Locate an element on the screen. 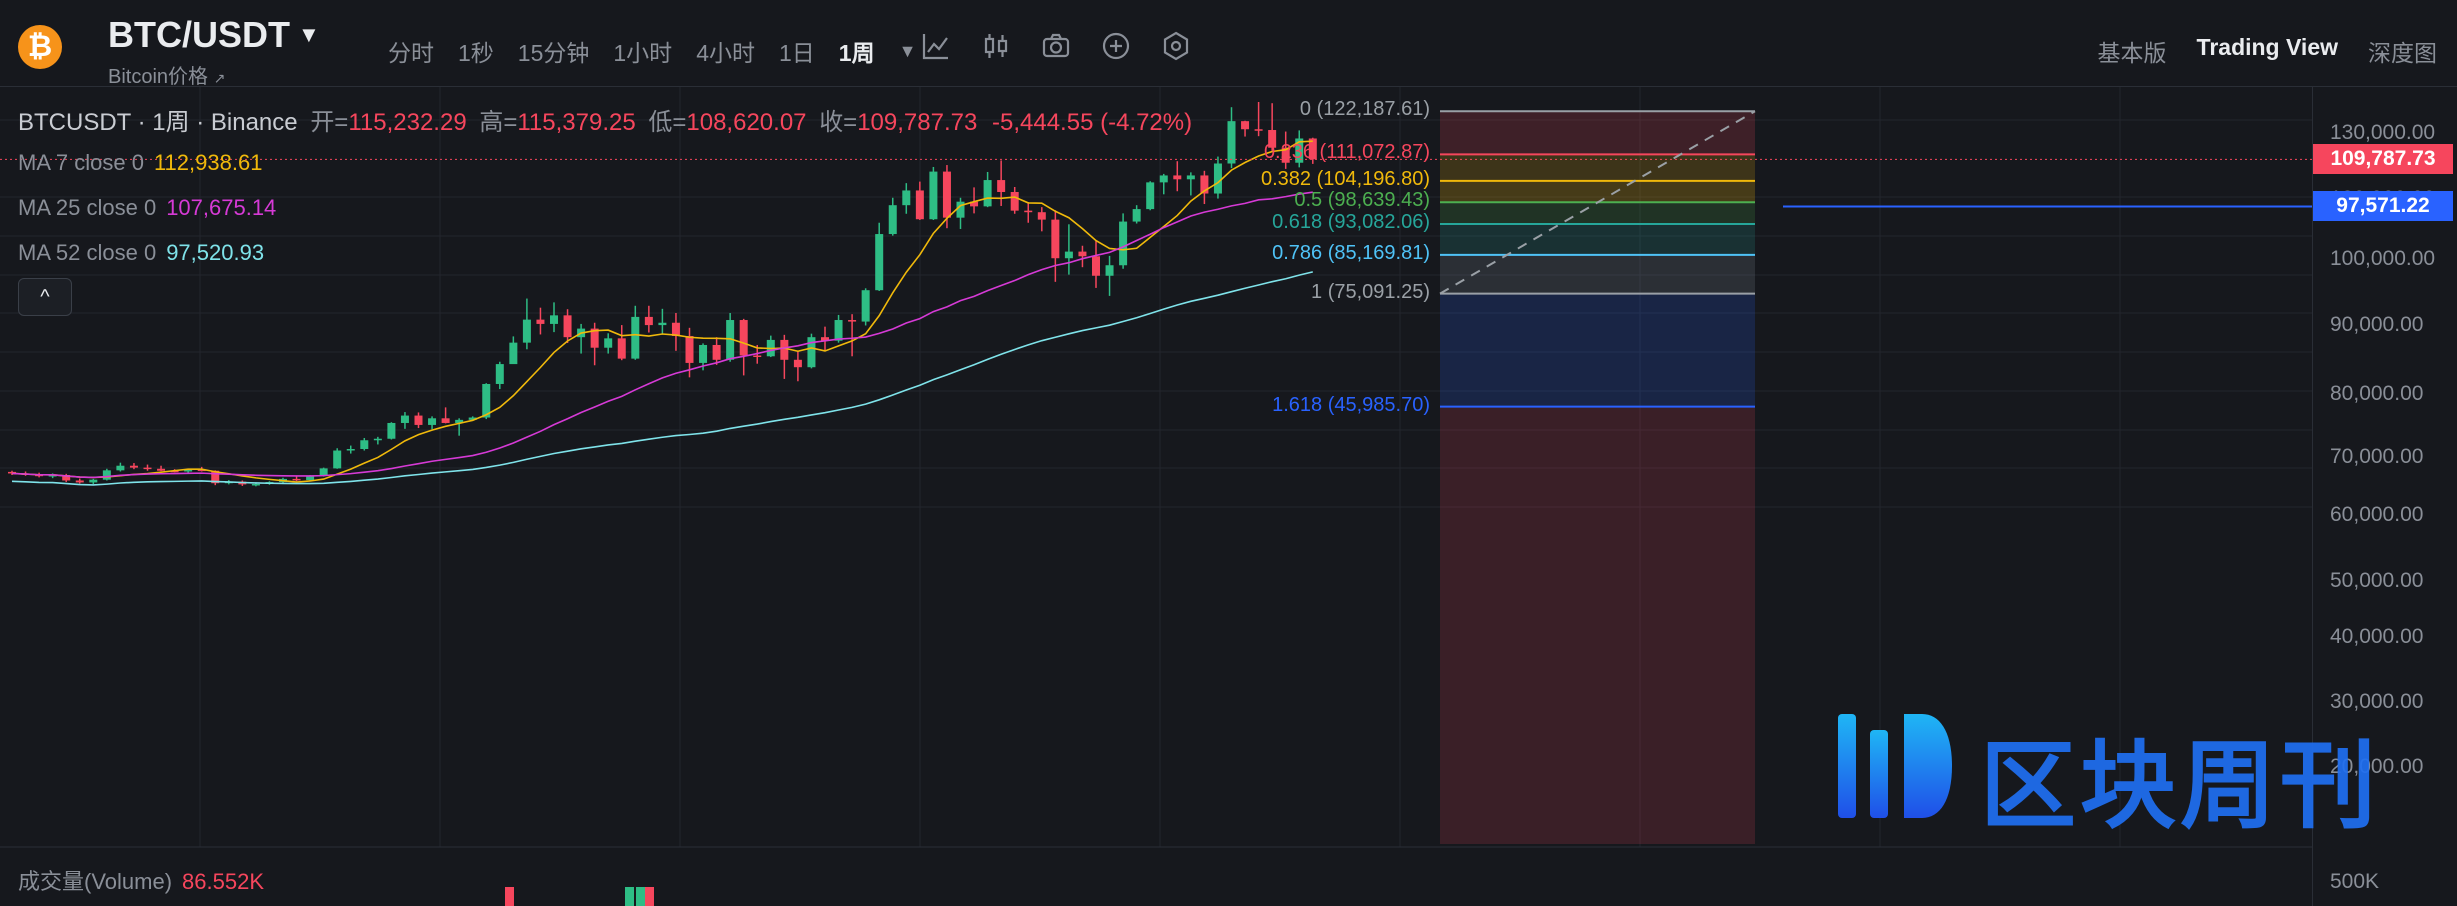  view-tab-depth: 深度图 is located at coordinates (2402, 51).